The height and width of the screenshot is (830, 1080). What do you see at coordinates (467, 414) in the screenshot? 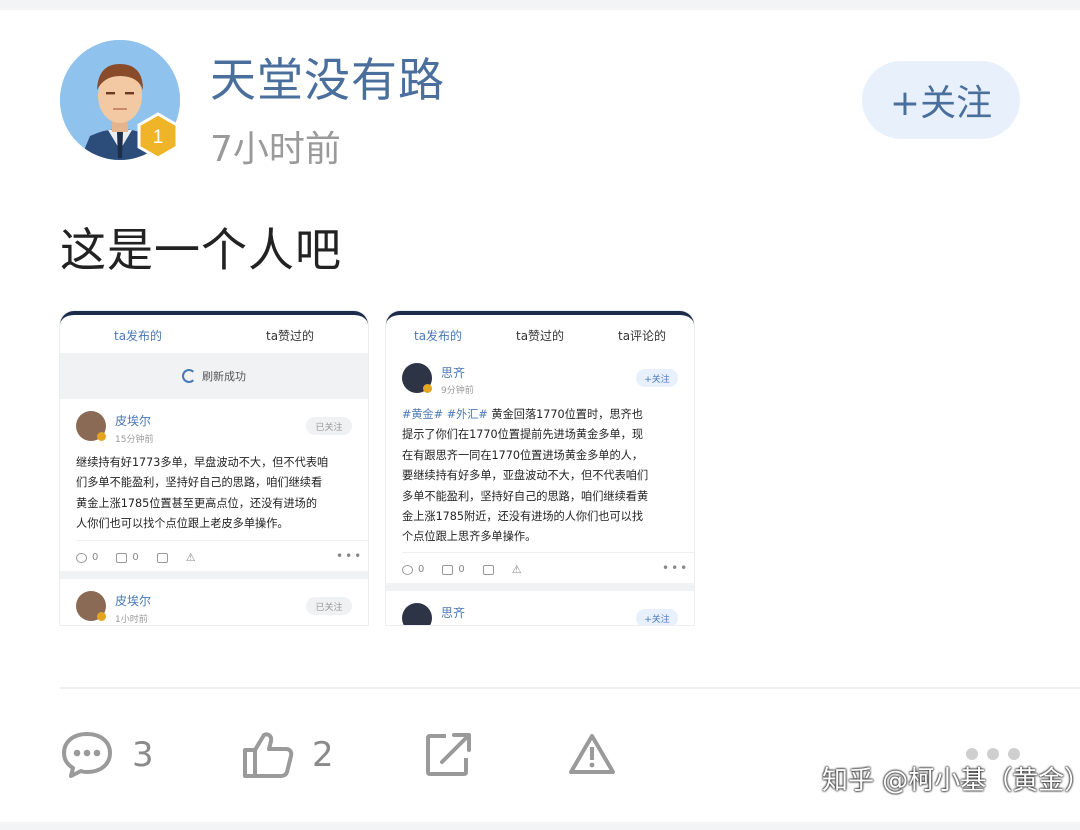
I see `tag-forex: #外汇#` at bounding box center [467, 414].